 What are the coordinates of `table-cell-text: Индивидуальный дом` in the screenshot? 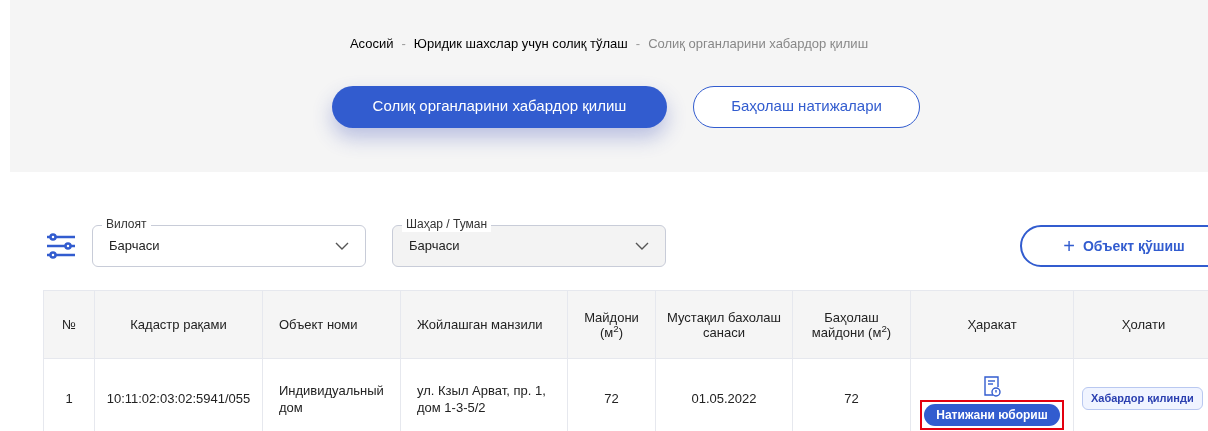 It's located at (331, 398).